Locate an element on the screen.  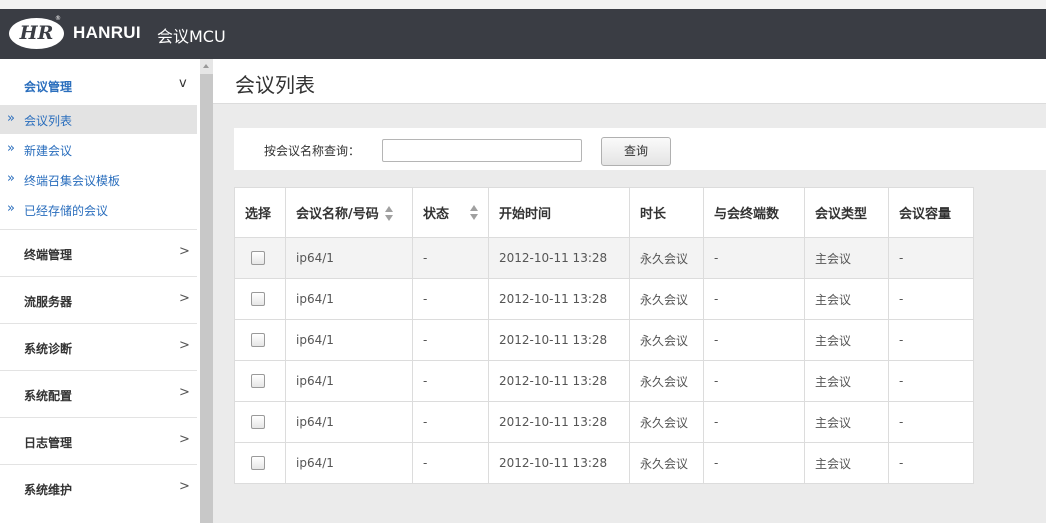
sidebar-subitem-label: 新建会议 is located at coordinates (48, 151).